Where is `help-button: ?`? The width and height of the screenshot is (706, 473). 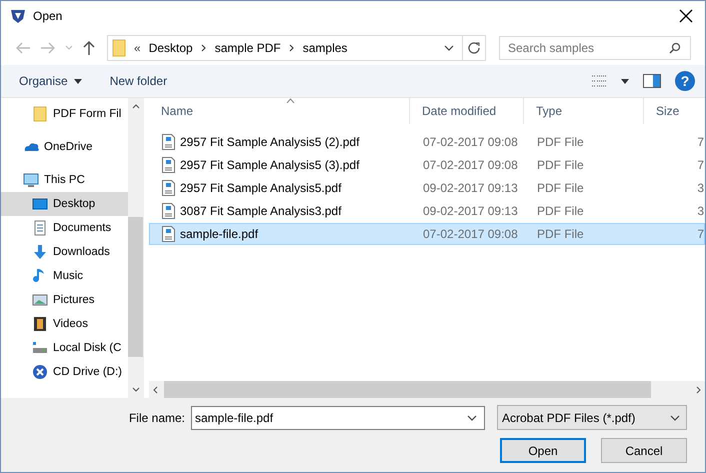 help-button: ? is located at coordinates (685, 81).